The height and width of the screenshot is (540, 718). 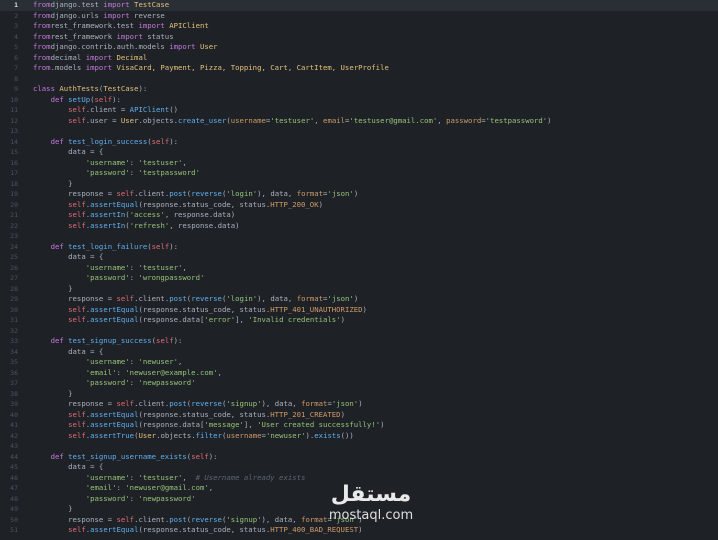 I want to click on code-token: django.test, so click(x=77, y=4).